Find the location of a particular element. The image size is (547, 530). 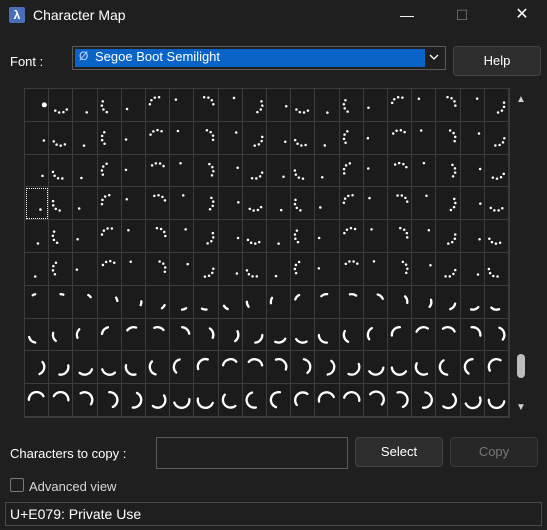

scroll-up-arrow-icon: ▲ is located at coordinates (521, 100).